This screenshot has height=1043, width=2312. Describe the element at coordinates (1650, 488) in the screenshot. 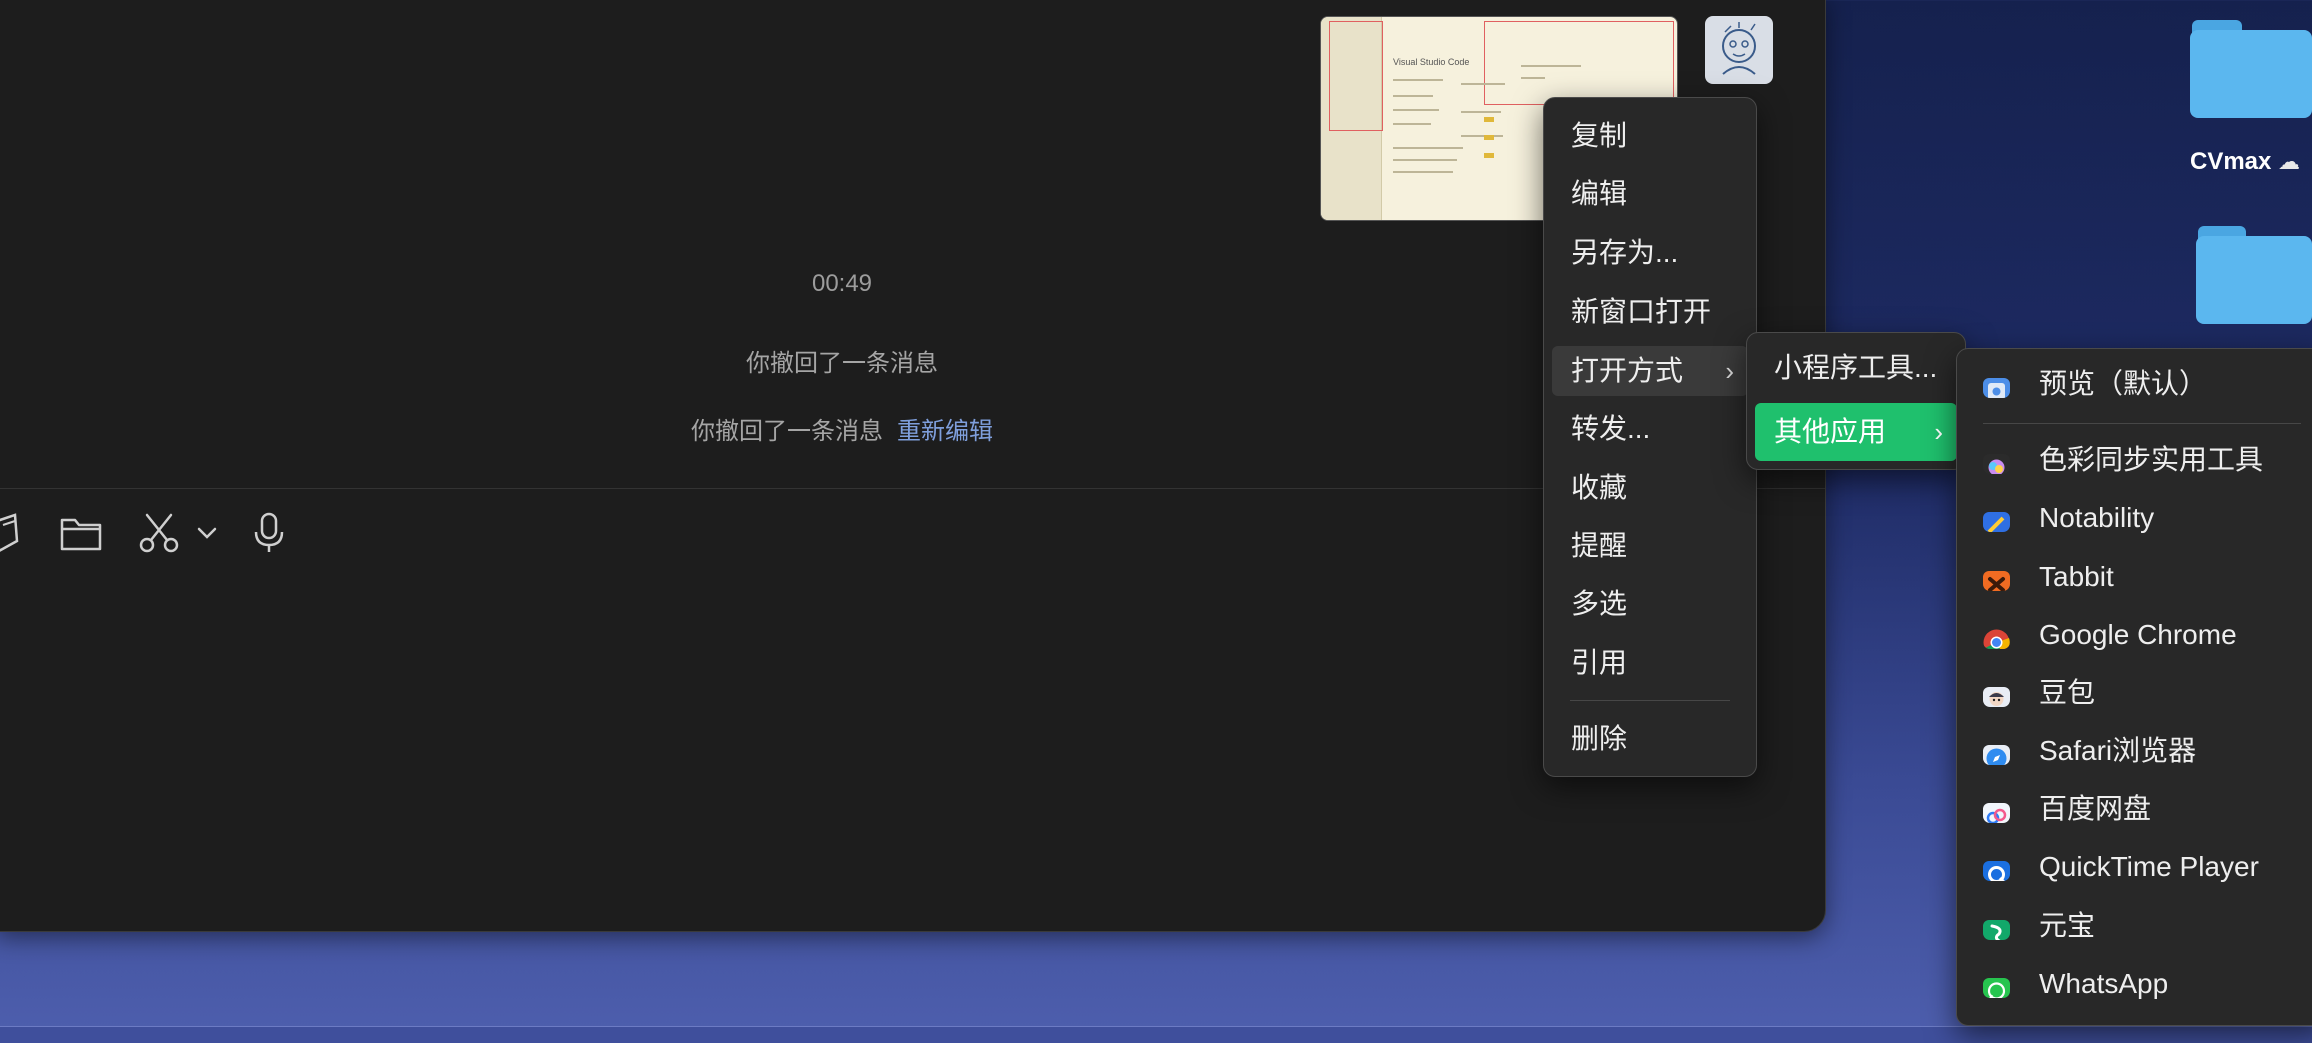

I see `menu-item-favorite: 收藏` at that location.